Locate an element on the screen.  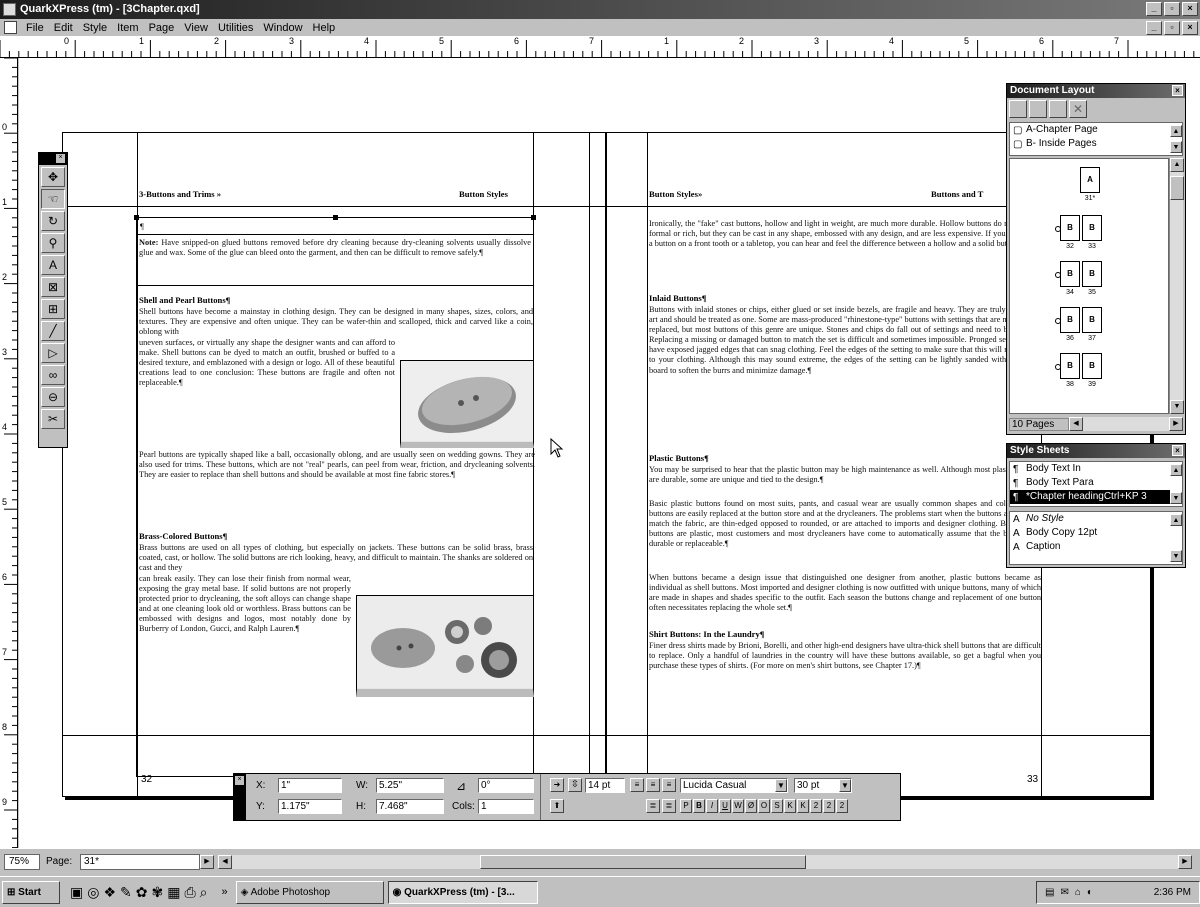
doc-minimize-button: _ is located at coordinates (1154, 28).